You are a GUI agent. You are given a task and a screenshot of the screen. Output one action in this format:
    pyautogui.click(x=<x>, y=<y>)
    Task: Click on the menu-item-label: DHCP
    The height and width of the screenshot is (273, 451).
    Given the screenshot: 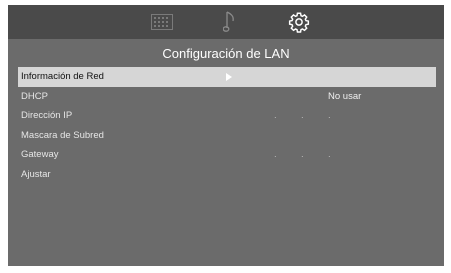 What is the action you would take?
    pyautogui.click(x=34, y=96)
    